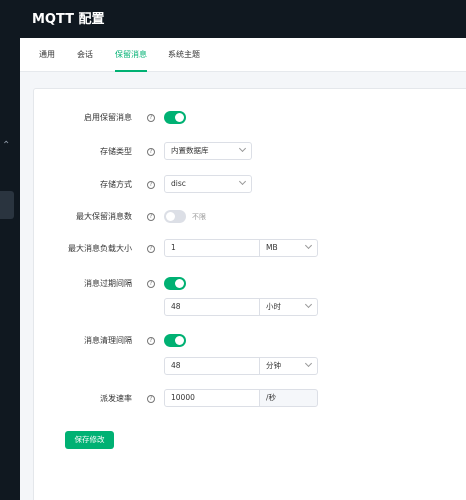  Describe the element at coordinates (271, 397) in the screenshot. I see `dispatch-rate-unit: /秒` at that location.